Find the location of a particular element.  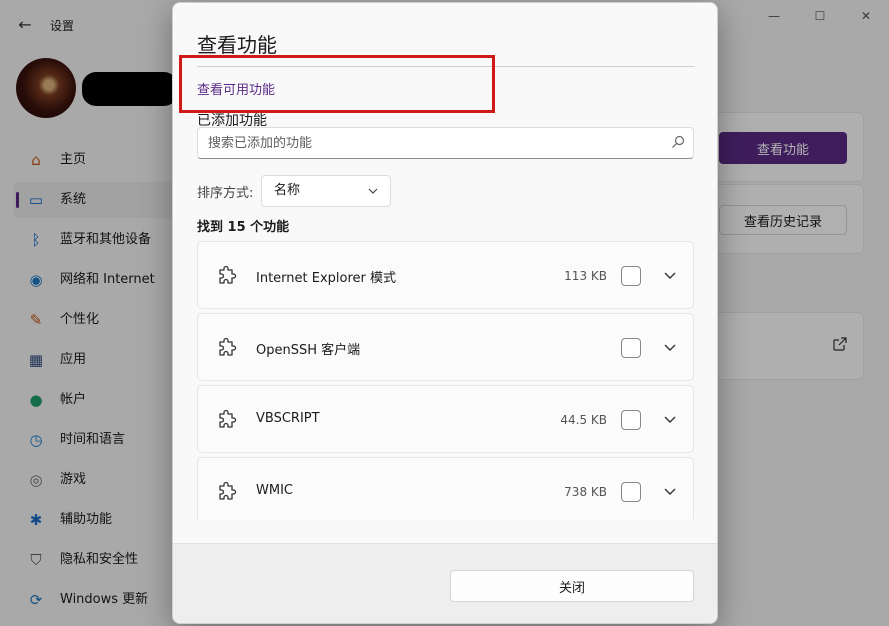

feature-name: WMIC is located at coordinates (274, 490).